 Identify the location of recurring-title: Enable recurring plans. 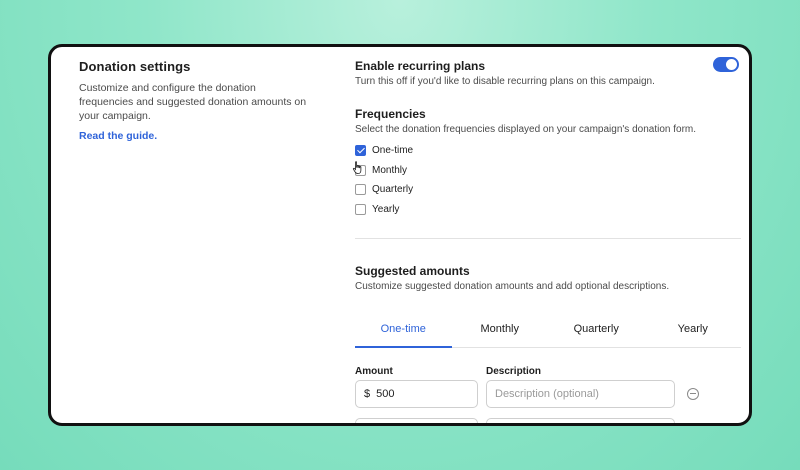
(420, 66).